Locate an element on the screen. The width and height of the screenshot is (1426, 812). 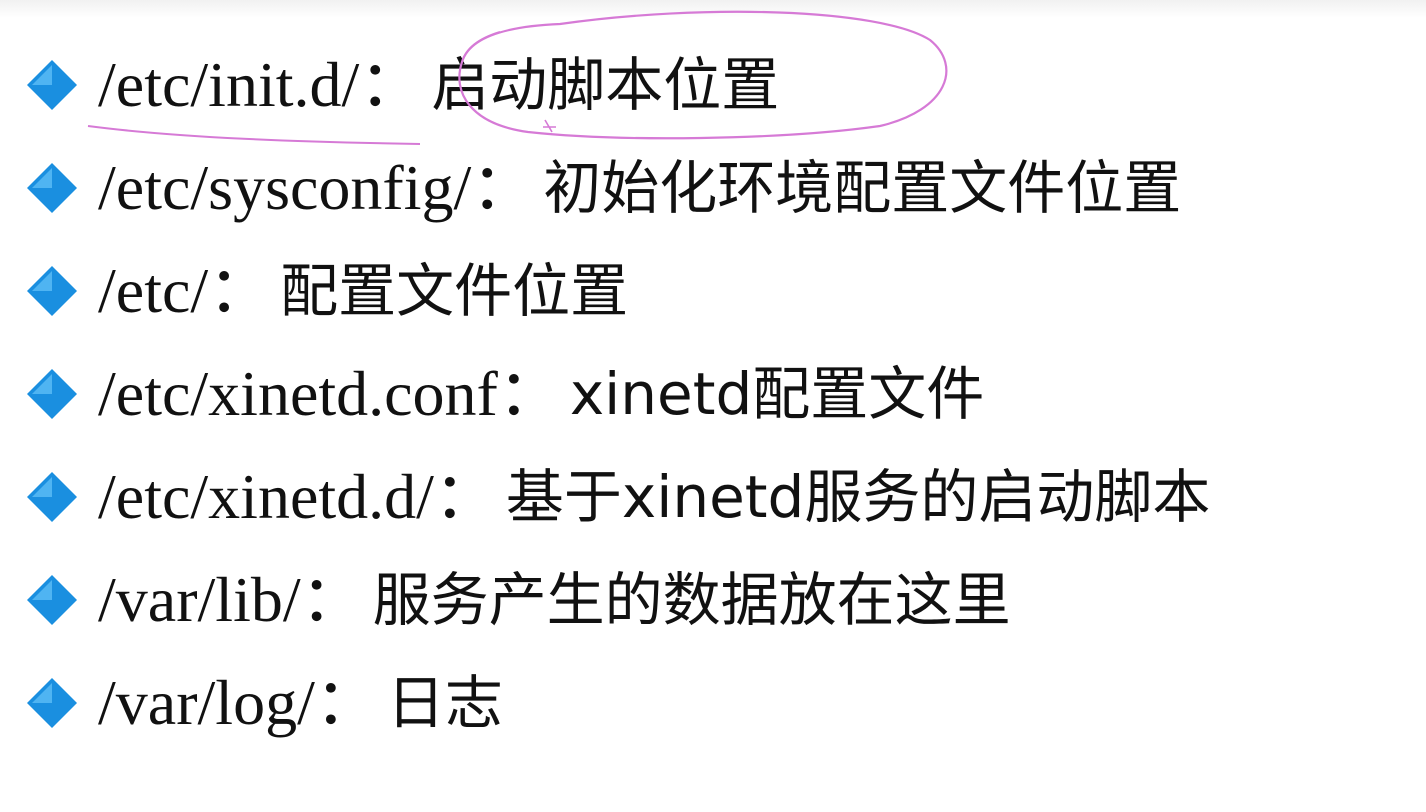
bullet-item-var-lib: /var/lib/： 服务产生的数据放在这里 is located at coordinates (618, 599).